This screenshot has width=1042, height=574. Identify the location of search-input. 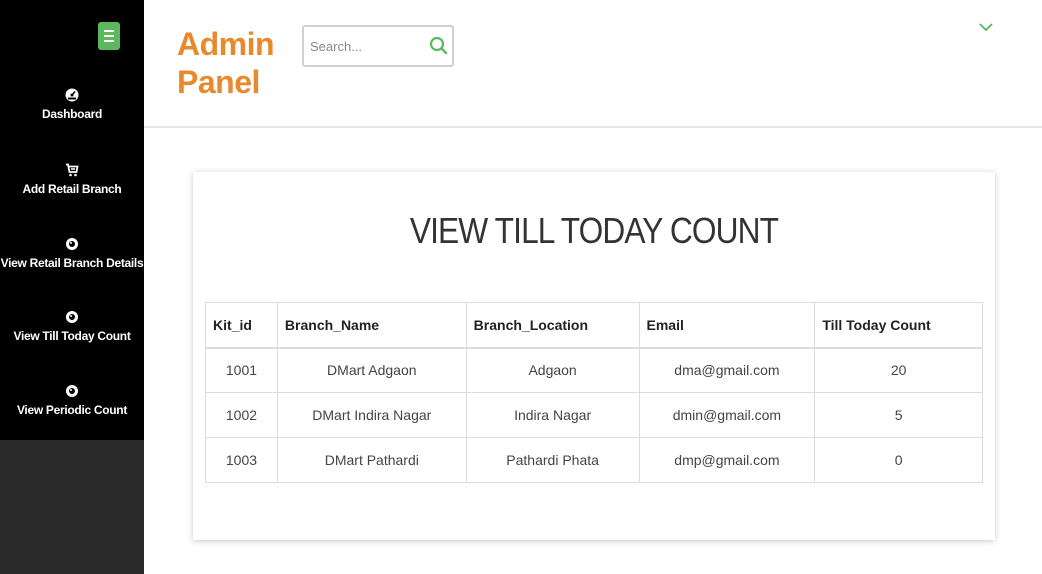
(365, 46).